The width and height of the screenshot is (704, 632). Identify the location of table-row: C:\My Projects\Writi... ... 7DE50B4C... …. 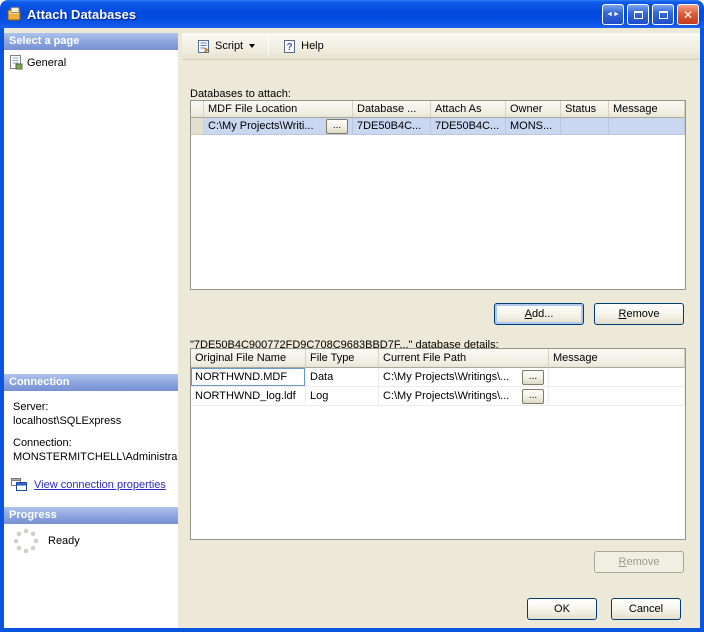
(438, 126).